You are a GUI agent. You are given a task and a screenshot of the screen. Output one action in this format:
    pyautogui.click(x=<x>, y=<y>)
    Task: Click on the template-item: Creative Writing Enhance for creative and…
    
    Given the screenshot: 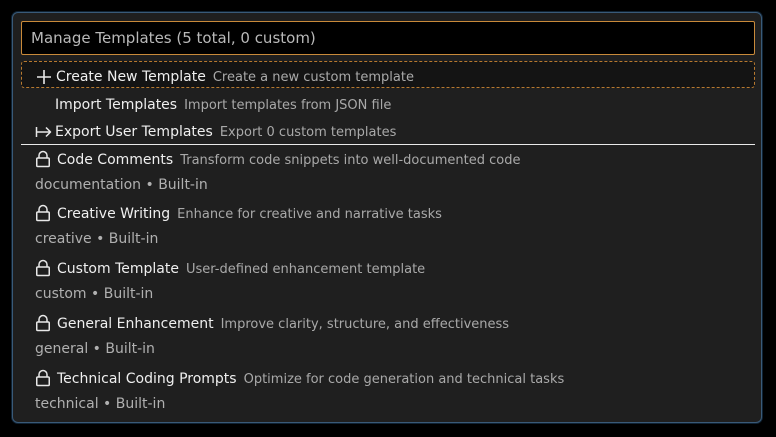 What is the action you would take?
    pyautogui.click(x=388, y=226)
    